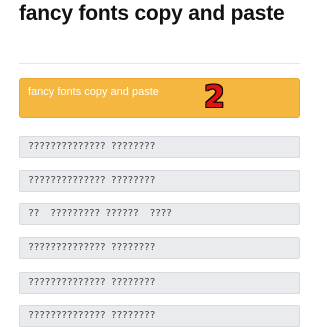 This screenshot has width=320, height=327. Describe the element at coordinates (214, 97) in the screenshot. I see `number-badge: 2` at that location.